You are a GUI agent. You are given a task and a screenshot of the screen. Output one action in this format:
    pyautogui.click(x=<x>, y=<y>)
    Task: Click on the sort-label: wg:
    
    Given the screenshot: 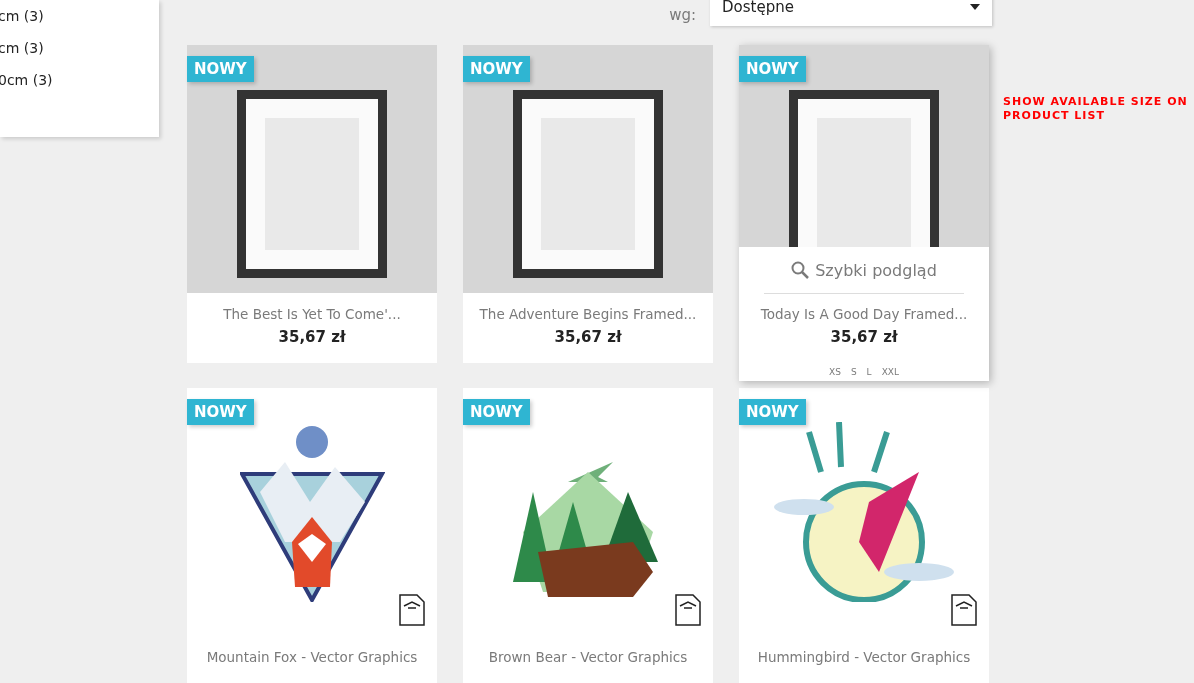 What is the action you would take?
    pyautogui.click(x=682, y=15)
    